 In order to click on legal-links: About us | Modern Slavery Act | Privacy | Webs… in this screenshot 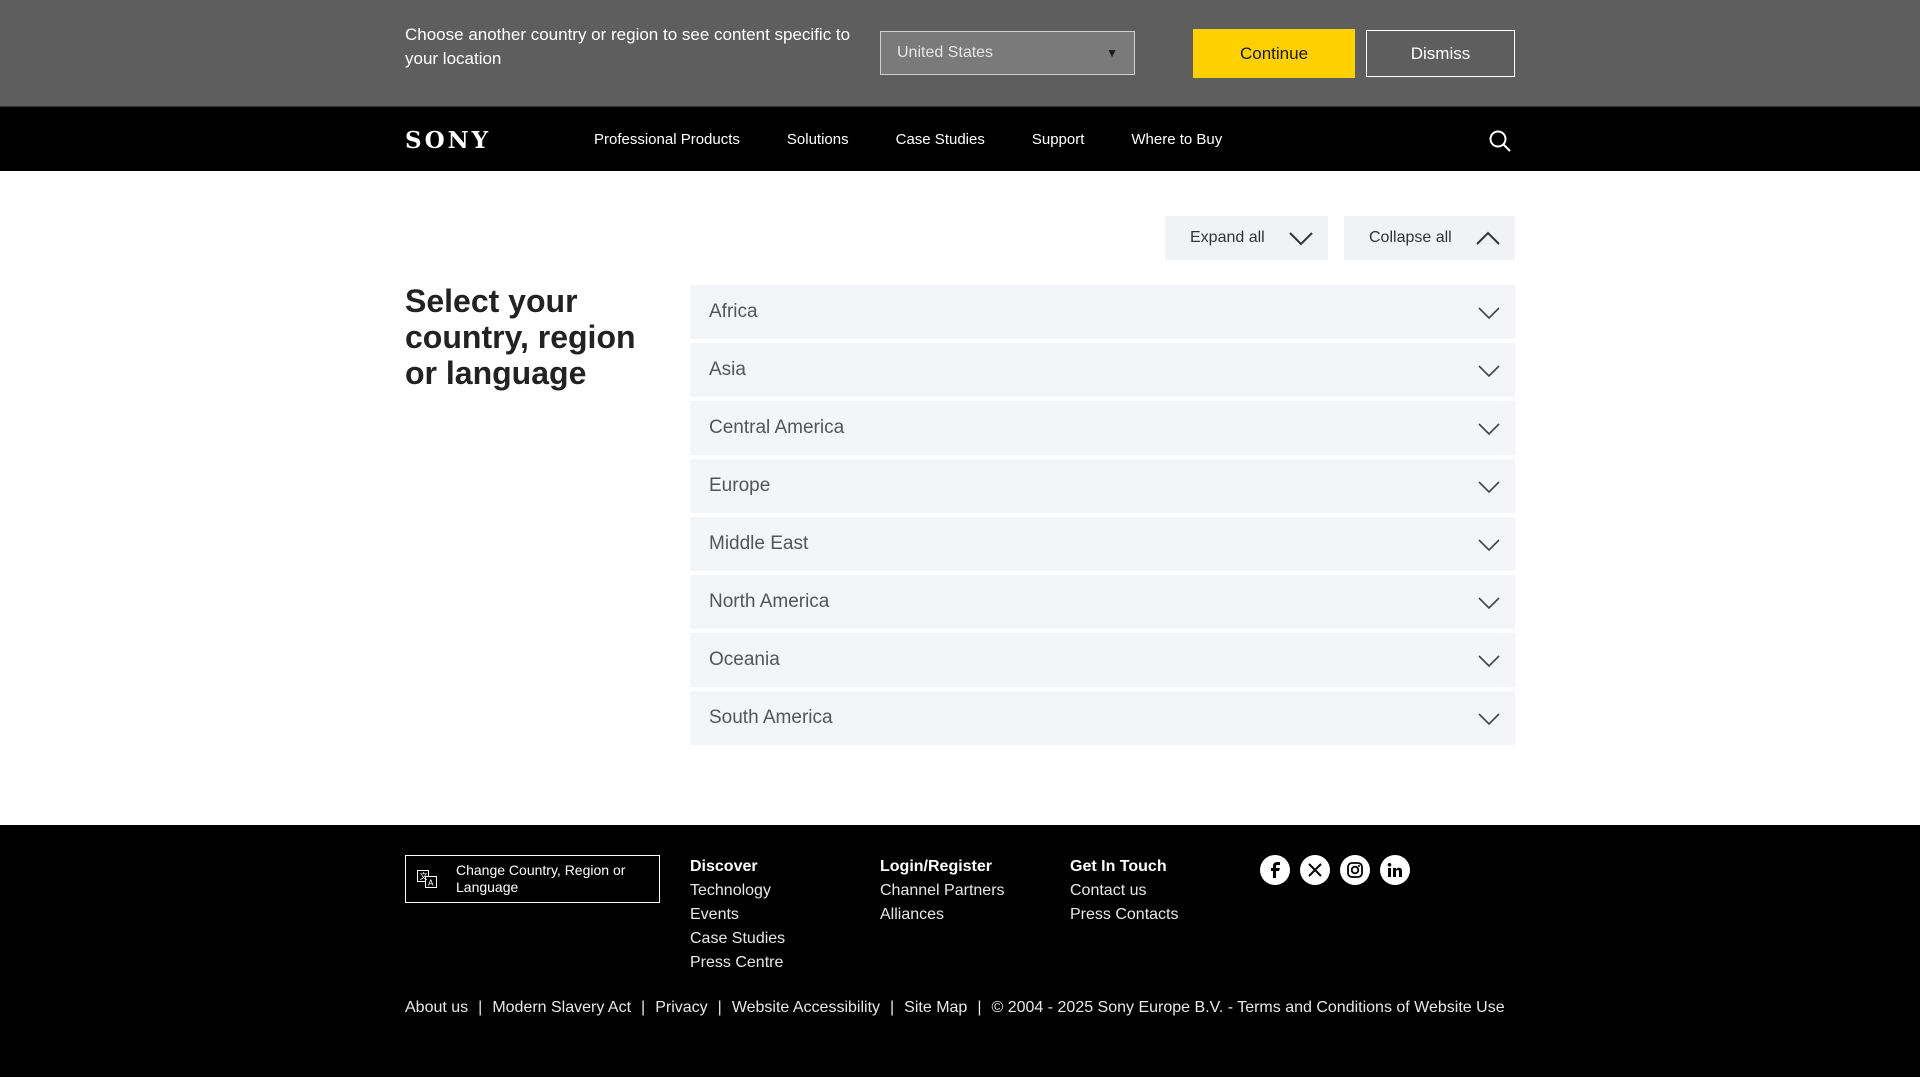, I will do `click(955, 1007)`.